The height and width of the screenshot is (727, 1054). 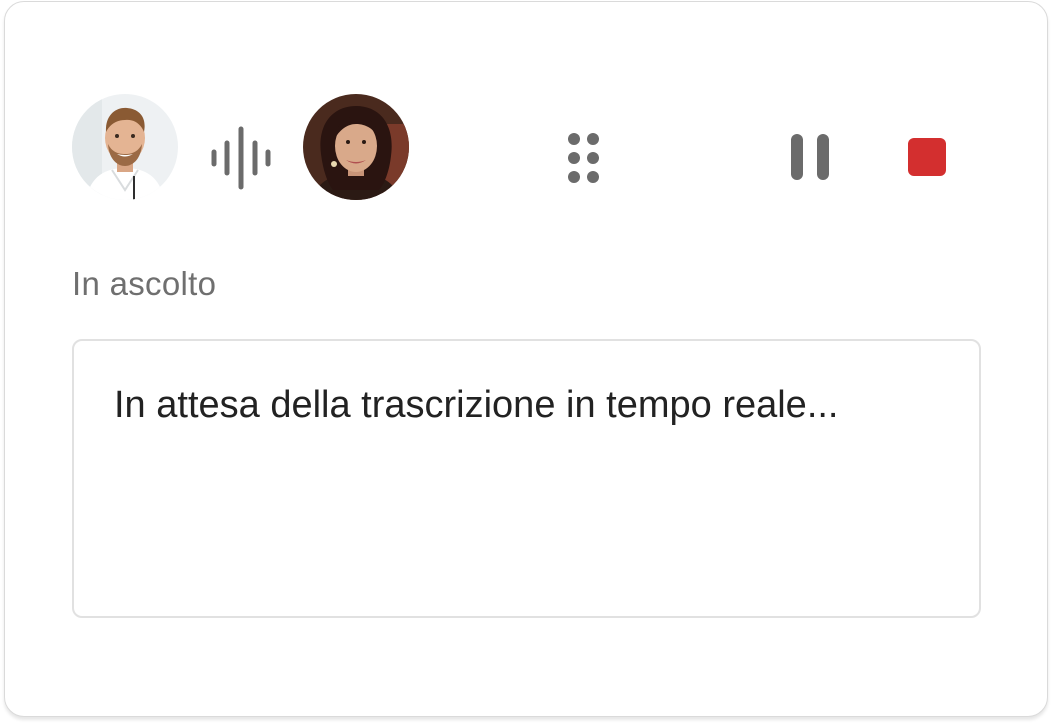 I want to click on avatar-woman-icon, so click(x=356, y=147).